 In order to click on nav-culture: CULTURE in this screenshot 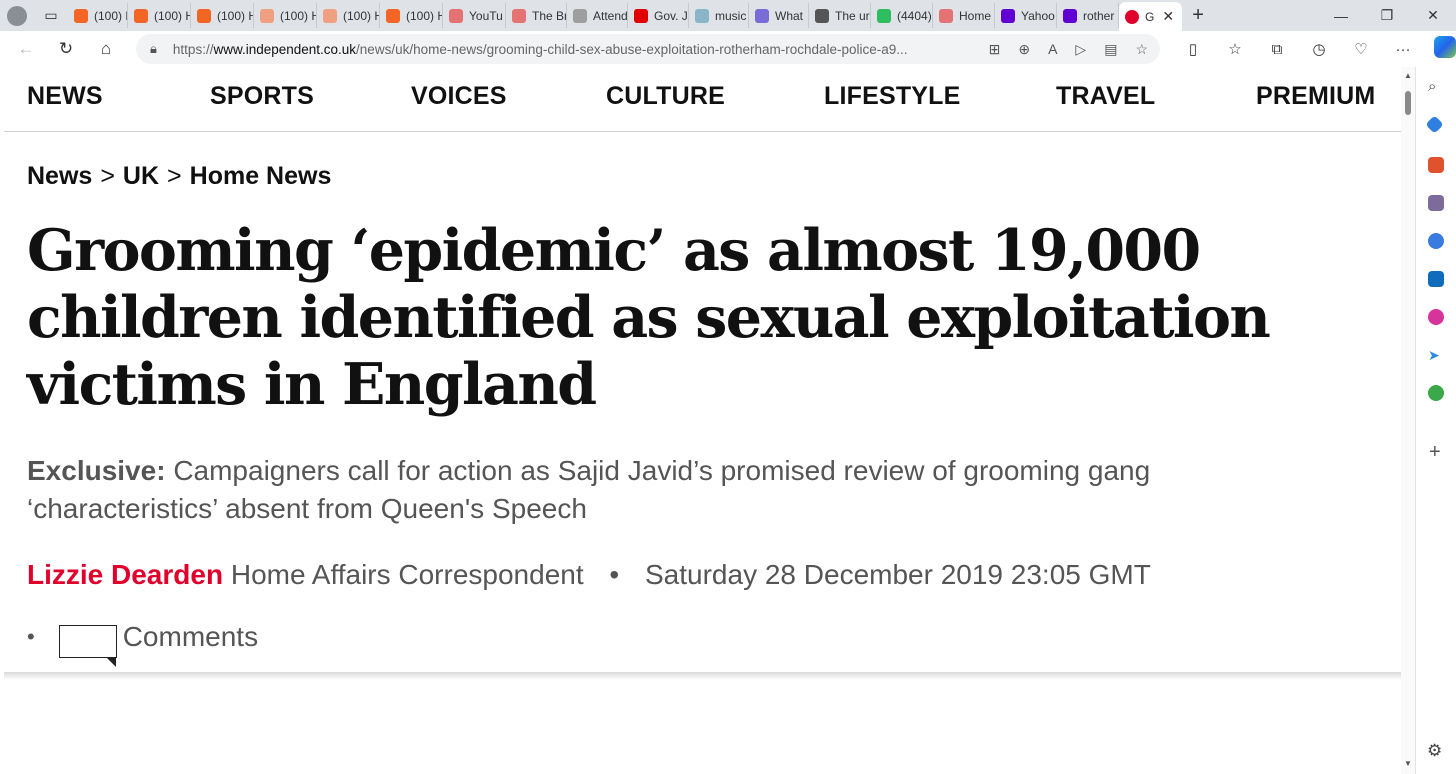, I will do `click(665, 96)`.